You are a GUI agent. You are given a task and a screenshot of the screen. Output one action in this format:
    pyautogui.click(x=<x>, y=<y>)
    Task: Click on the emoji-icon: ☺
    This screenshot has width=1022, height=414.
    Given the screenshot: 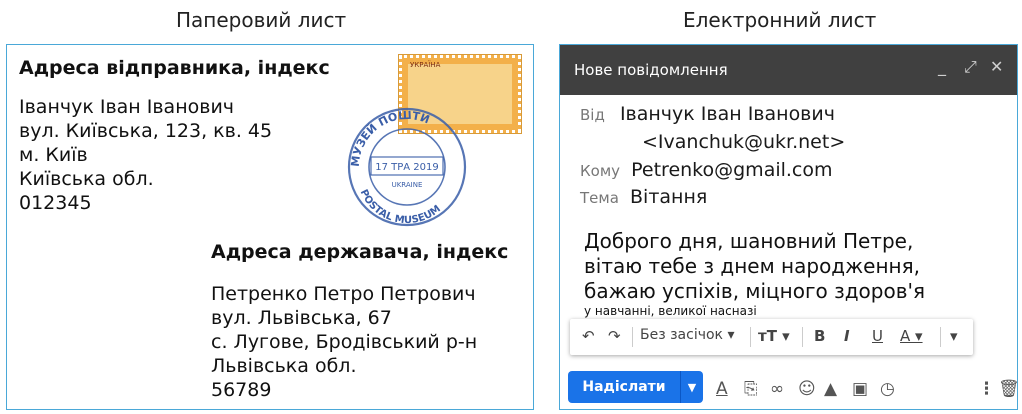 What is the action you would take?
    pyautogui.click(x=807, y=389)
    